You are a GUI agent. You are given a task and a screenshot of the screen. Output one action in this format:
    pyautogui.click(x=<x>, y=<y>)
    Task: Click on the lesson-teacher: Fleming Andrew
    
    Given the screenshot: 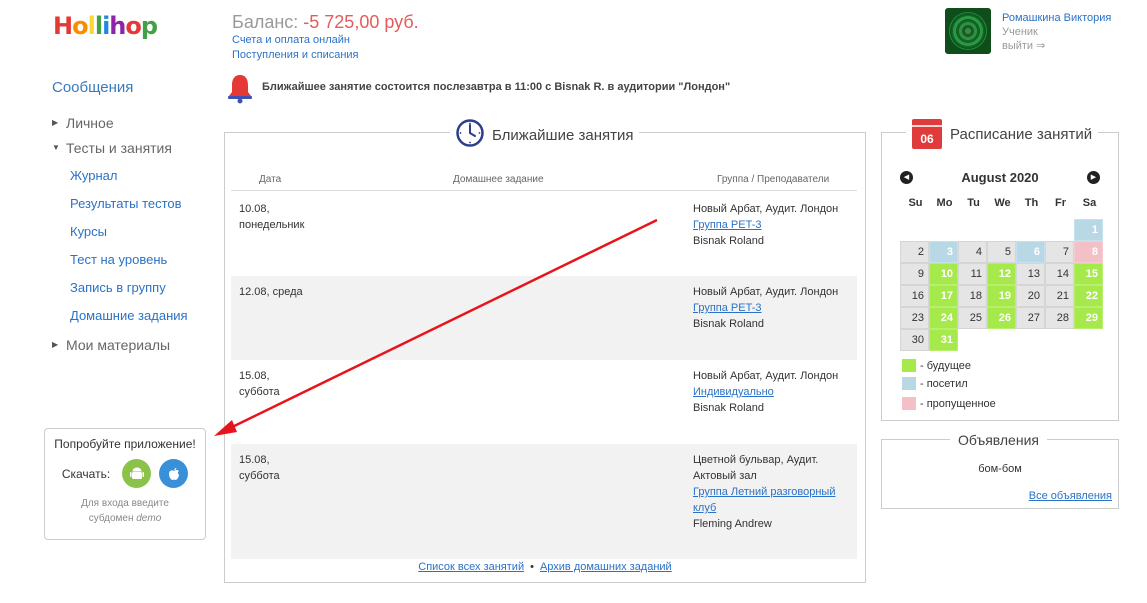 What is the action you would take?
    pyautogui.click(x=732, y=524)
    